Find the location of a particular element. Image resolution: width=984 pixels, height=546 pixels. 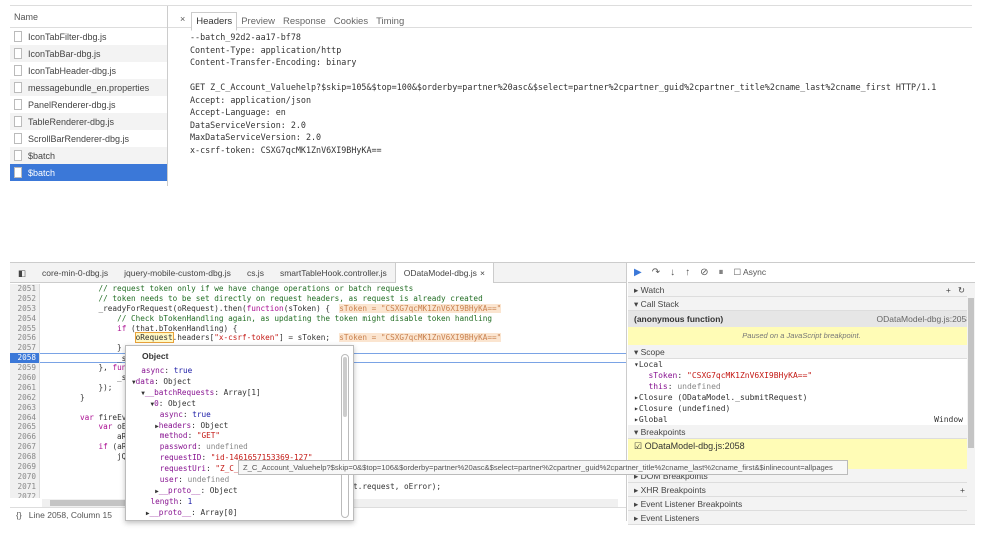

tab-cookies: Cookies is located at coordinates (351, 21).